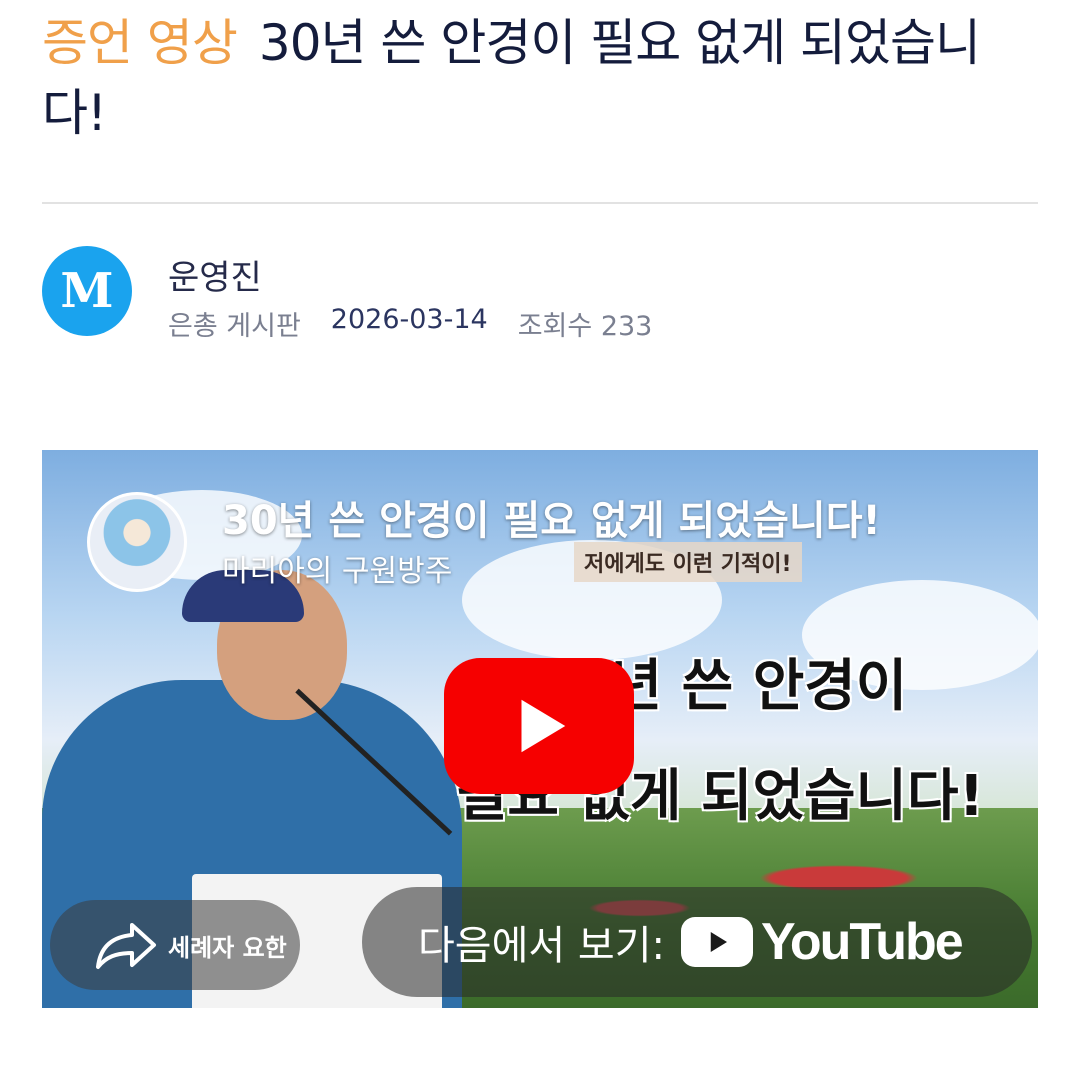 This screenshot has width=1078, height=1084. I want to click on avatar: M, so click(87, 291).